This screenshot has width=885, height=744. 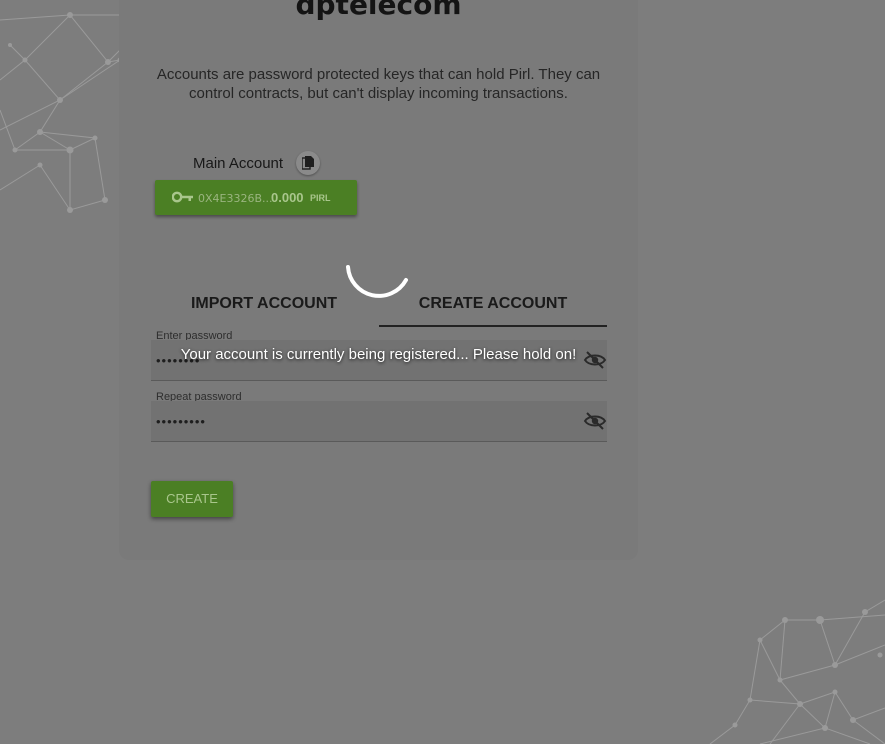 I want to click on repeat-password-field: •••••••••, so click(x=379, y=421).